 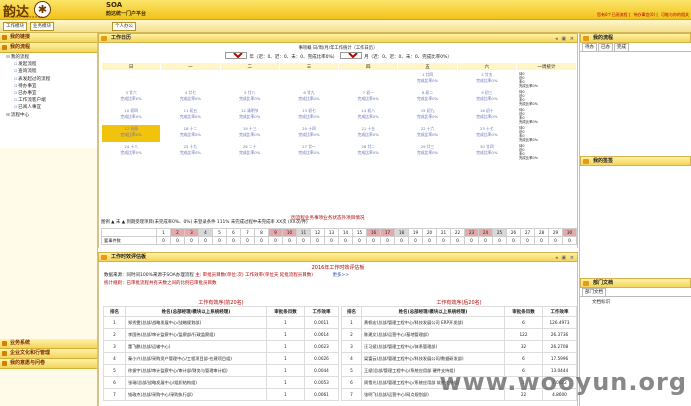 What do you see at coordinates (285, 311) in the screenshot?
I see `count-header: 审批条目数` at bounding box center [285, 311].